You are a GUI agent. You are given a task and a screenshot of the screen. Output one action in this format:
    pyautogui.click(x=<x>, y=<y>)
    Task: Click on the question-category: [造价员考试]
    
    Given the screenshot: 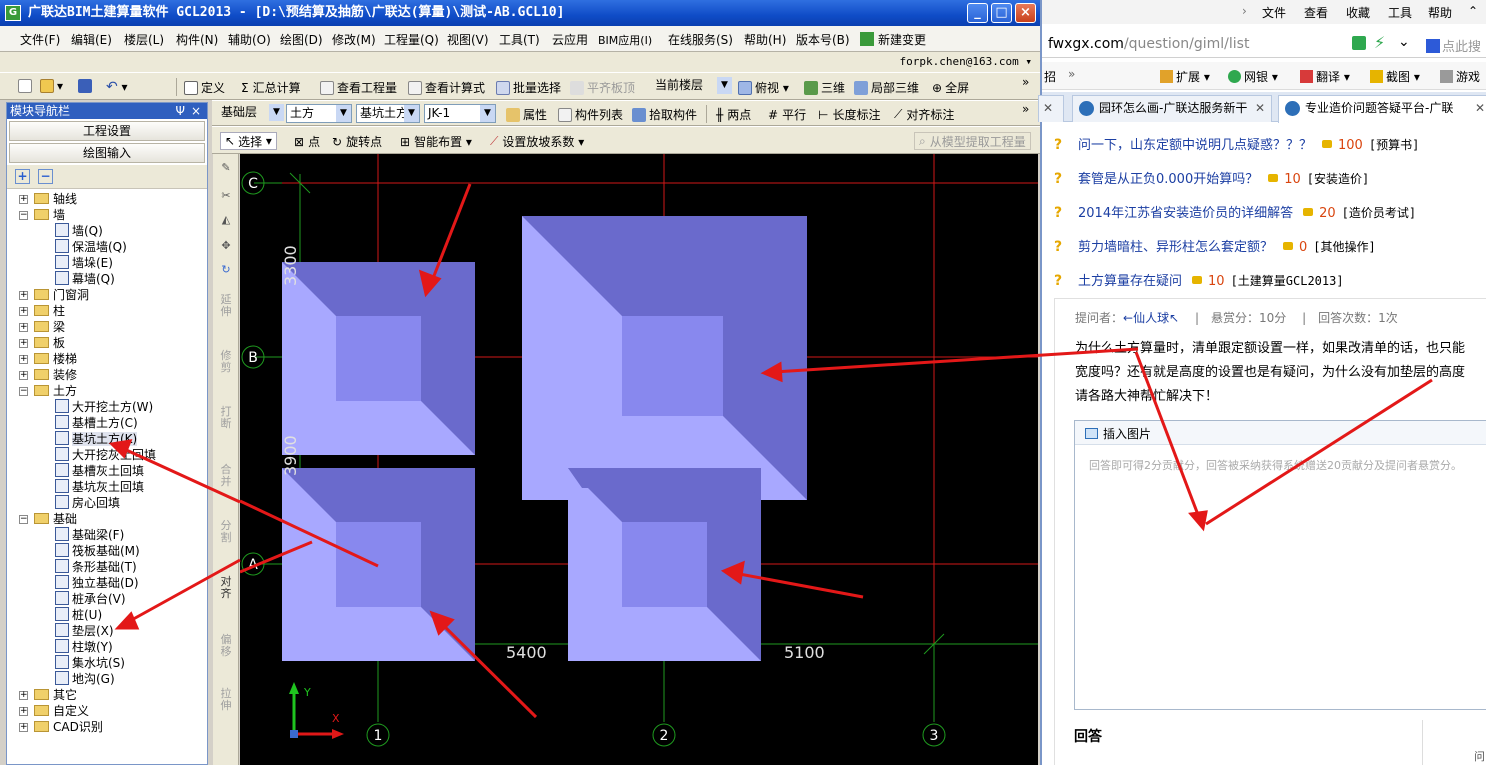 What is the action you would take?
    pyautogui.click(x=1379, y=213)
    